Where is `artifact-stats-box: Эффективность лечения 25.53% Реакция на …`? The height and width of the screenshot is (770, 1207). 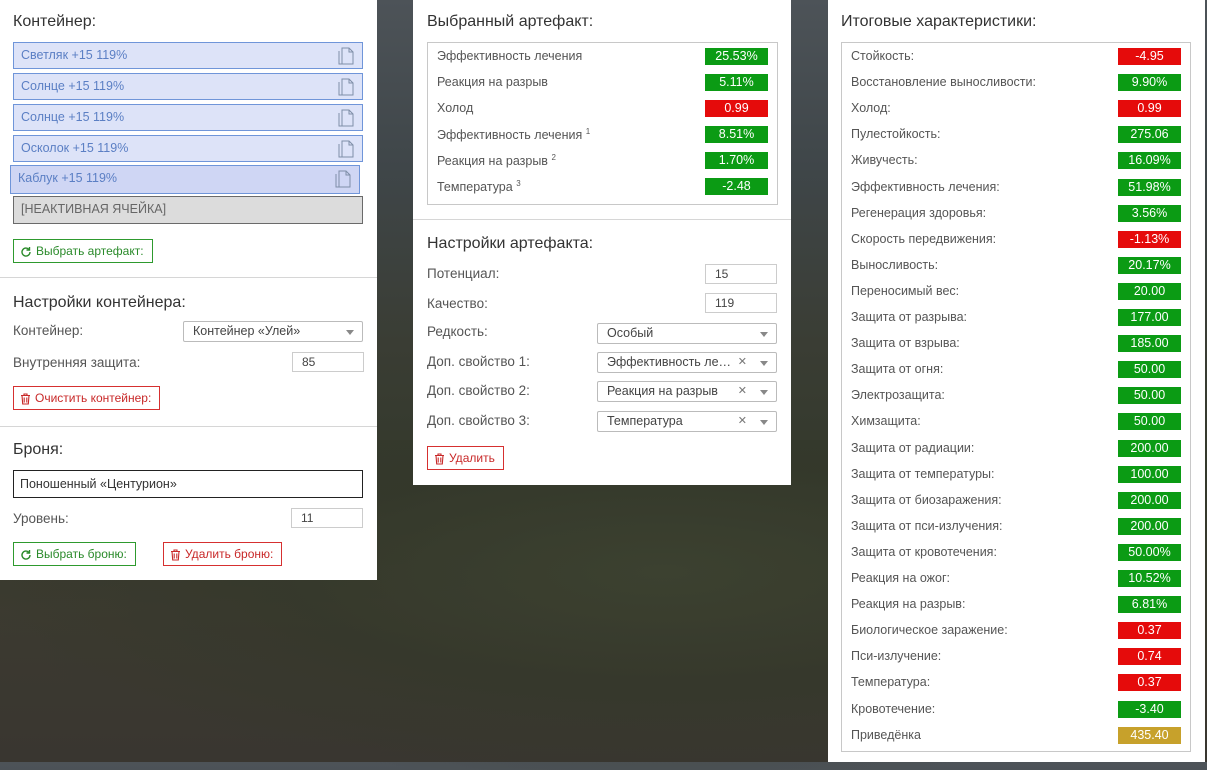 artifact-stats-box: Эффективность лечения 25.53% Реакция на … is located at coordinates (602, 123).